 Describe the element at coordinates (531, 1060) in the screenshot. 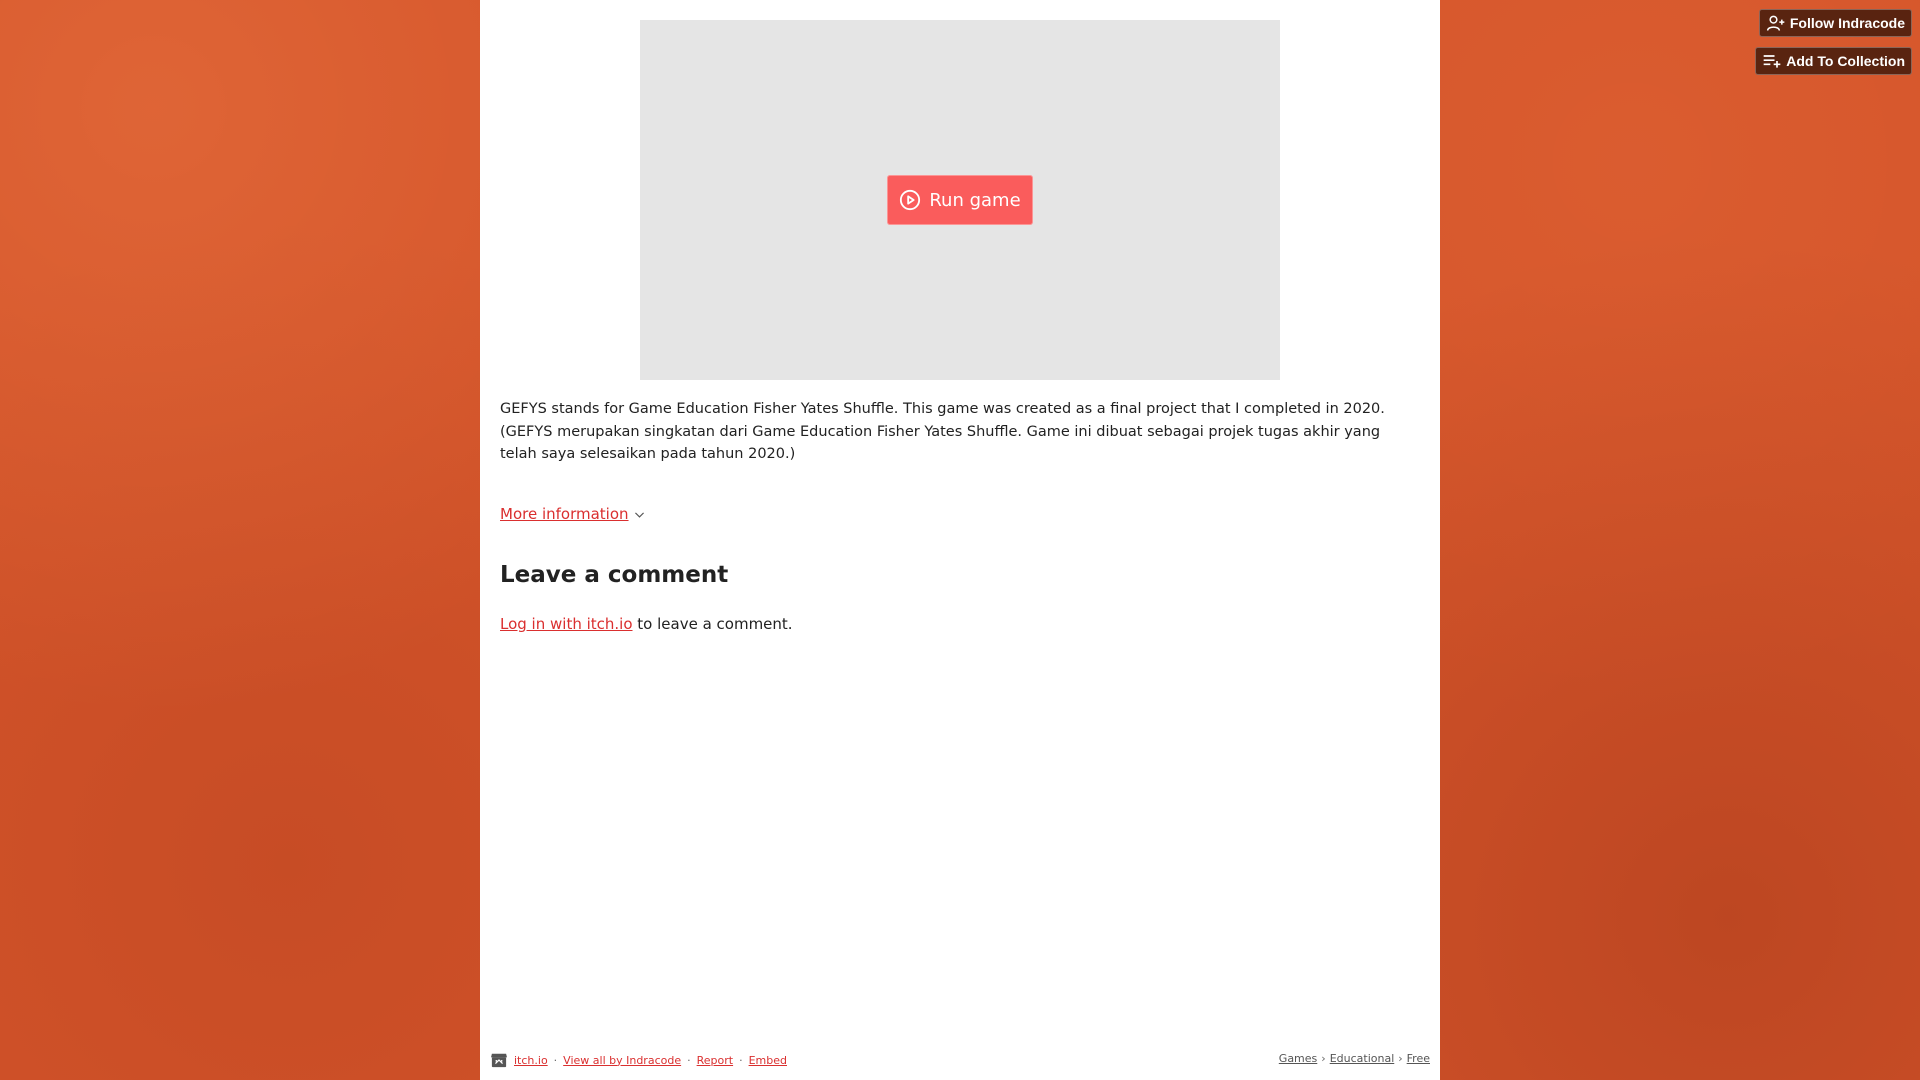

I see `footer-link-itchio: itch.io` at that location.